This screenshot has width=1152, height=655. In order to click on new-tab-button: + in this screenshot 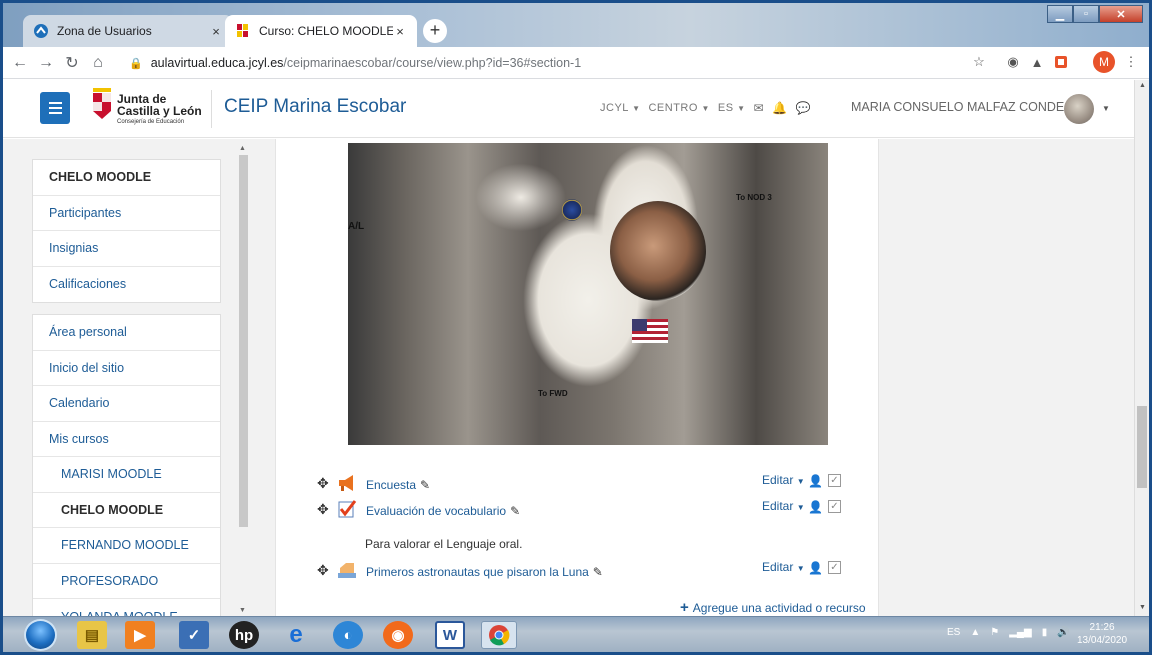, I will do `click(435, 31)`.